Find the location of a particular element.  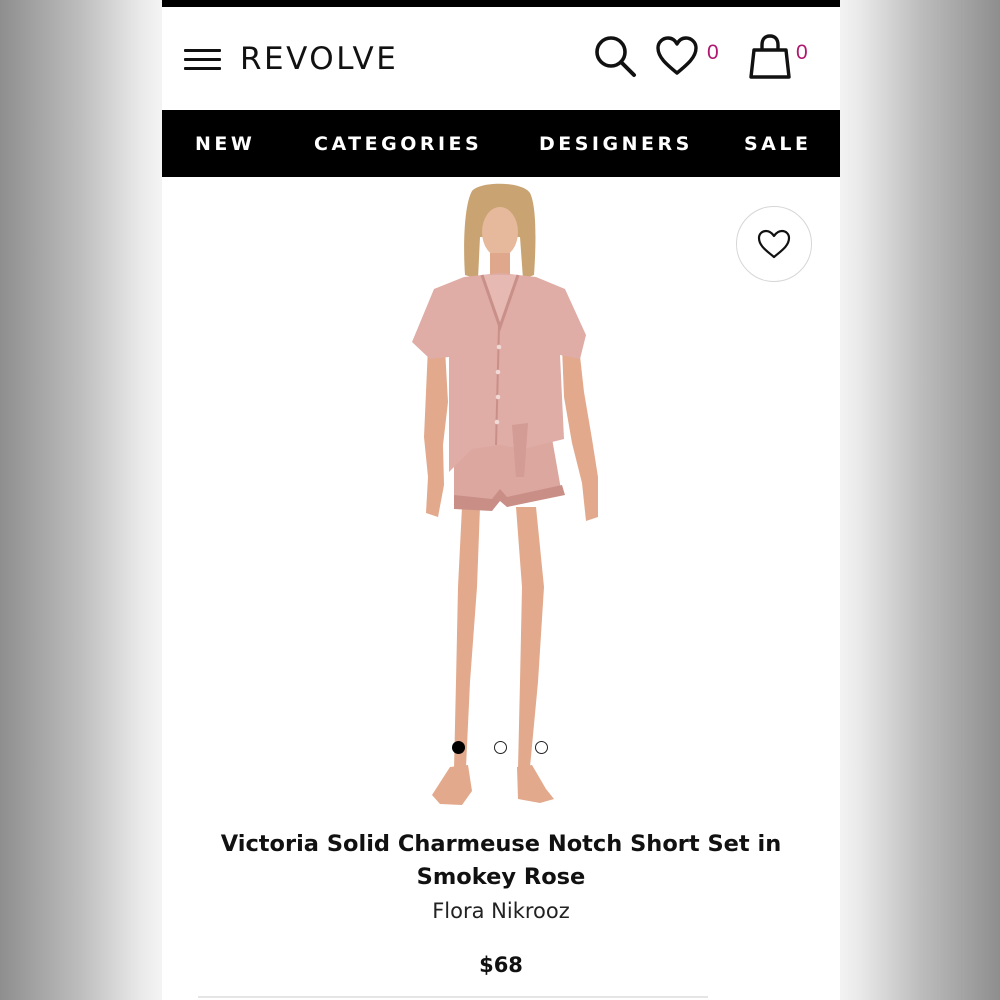

bag-count: 0 is located at coordinates (802, 52).